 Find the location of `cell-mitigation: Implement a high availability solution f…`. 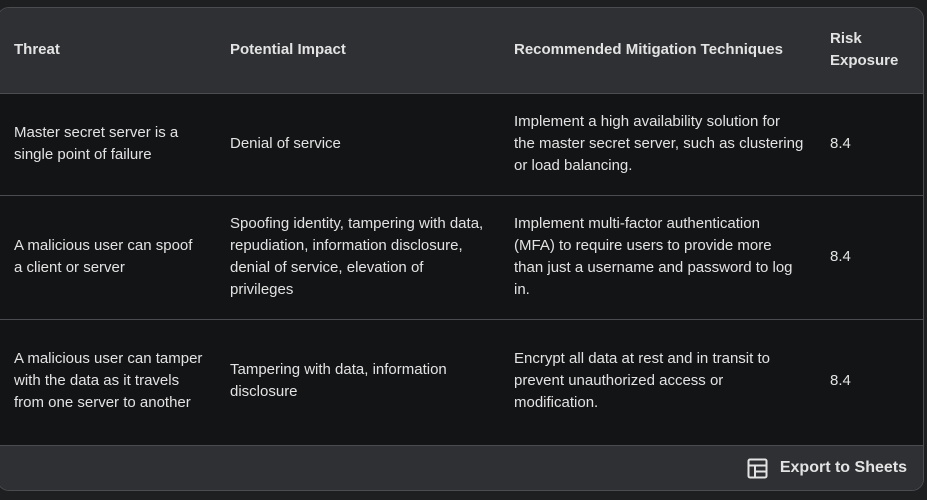

cell-mitigation: Implement a high availability solution f… is located at coordinates (656, 143).